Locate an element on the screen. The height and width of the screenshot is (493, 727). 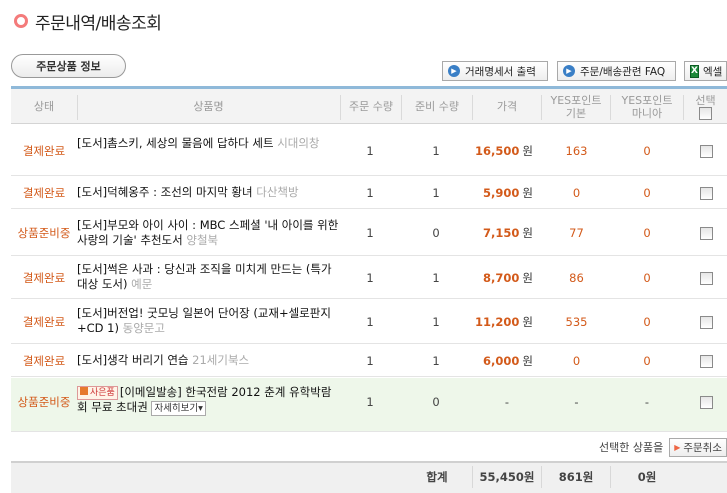
receipt-print-button: ▶ 거래명세서 출력 is located at coordinates (495, 71).